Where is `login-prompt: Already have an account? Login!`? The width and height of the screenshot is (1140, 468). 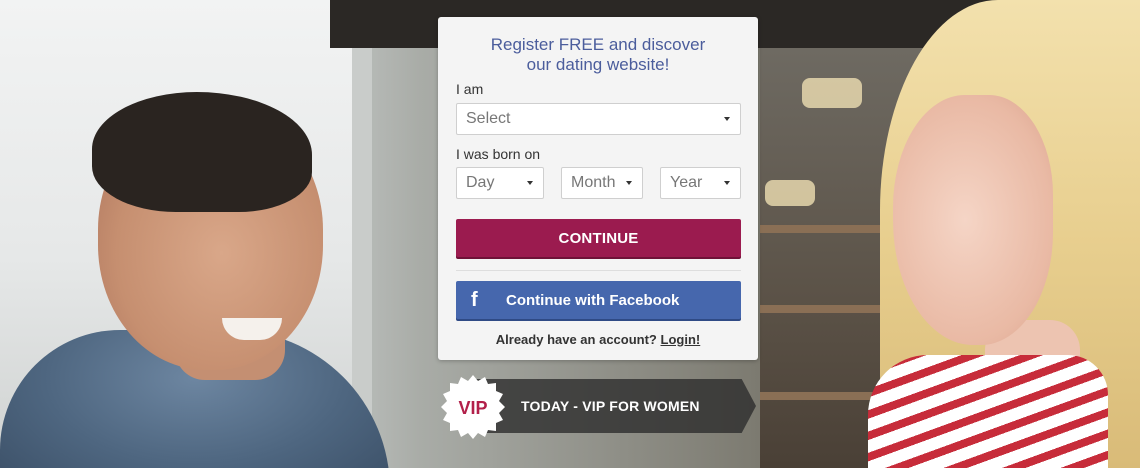 login-prompt: Already have an account? Login! is located at coordinates (598, 339).